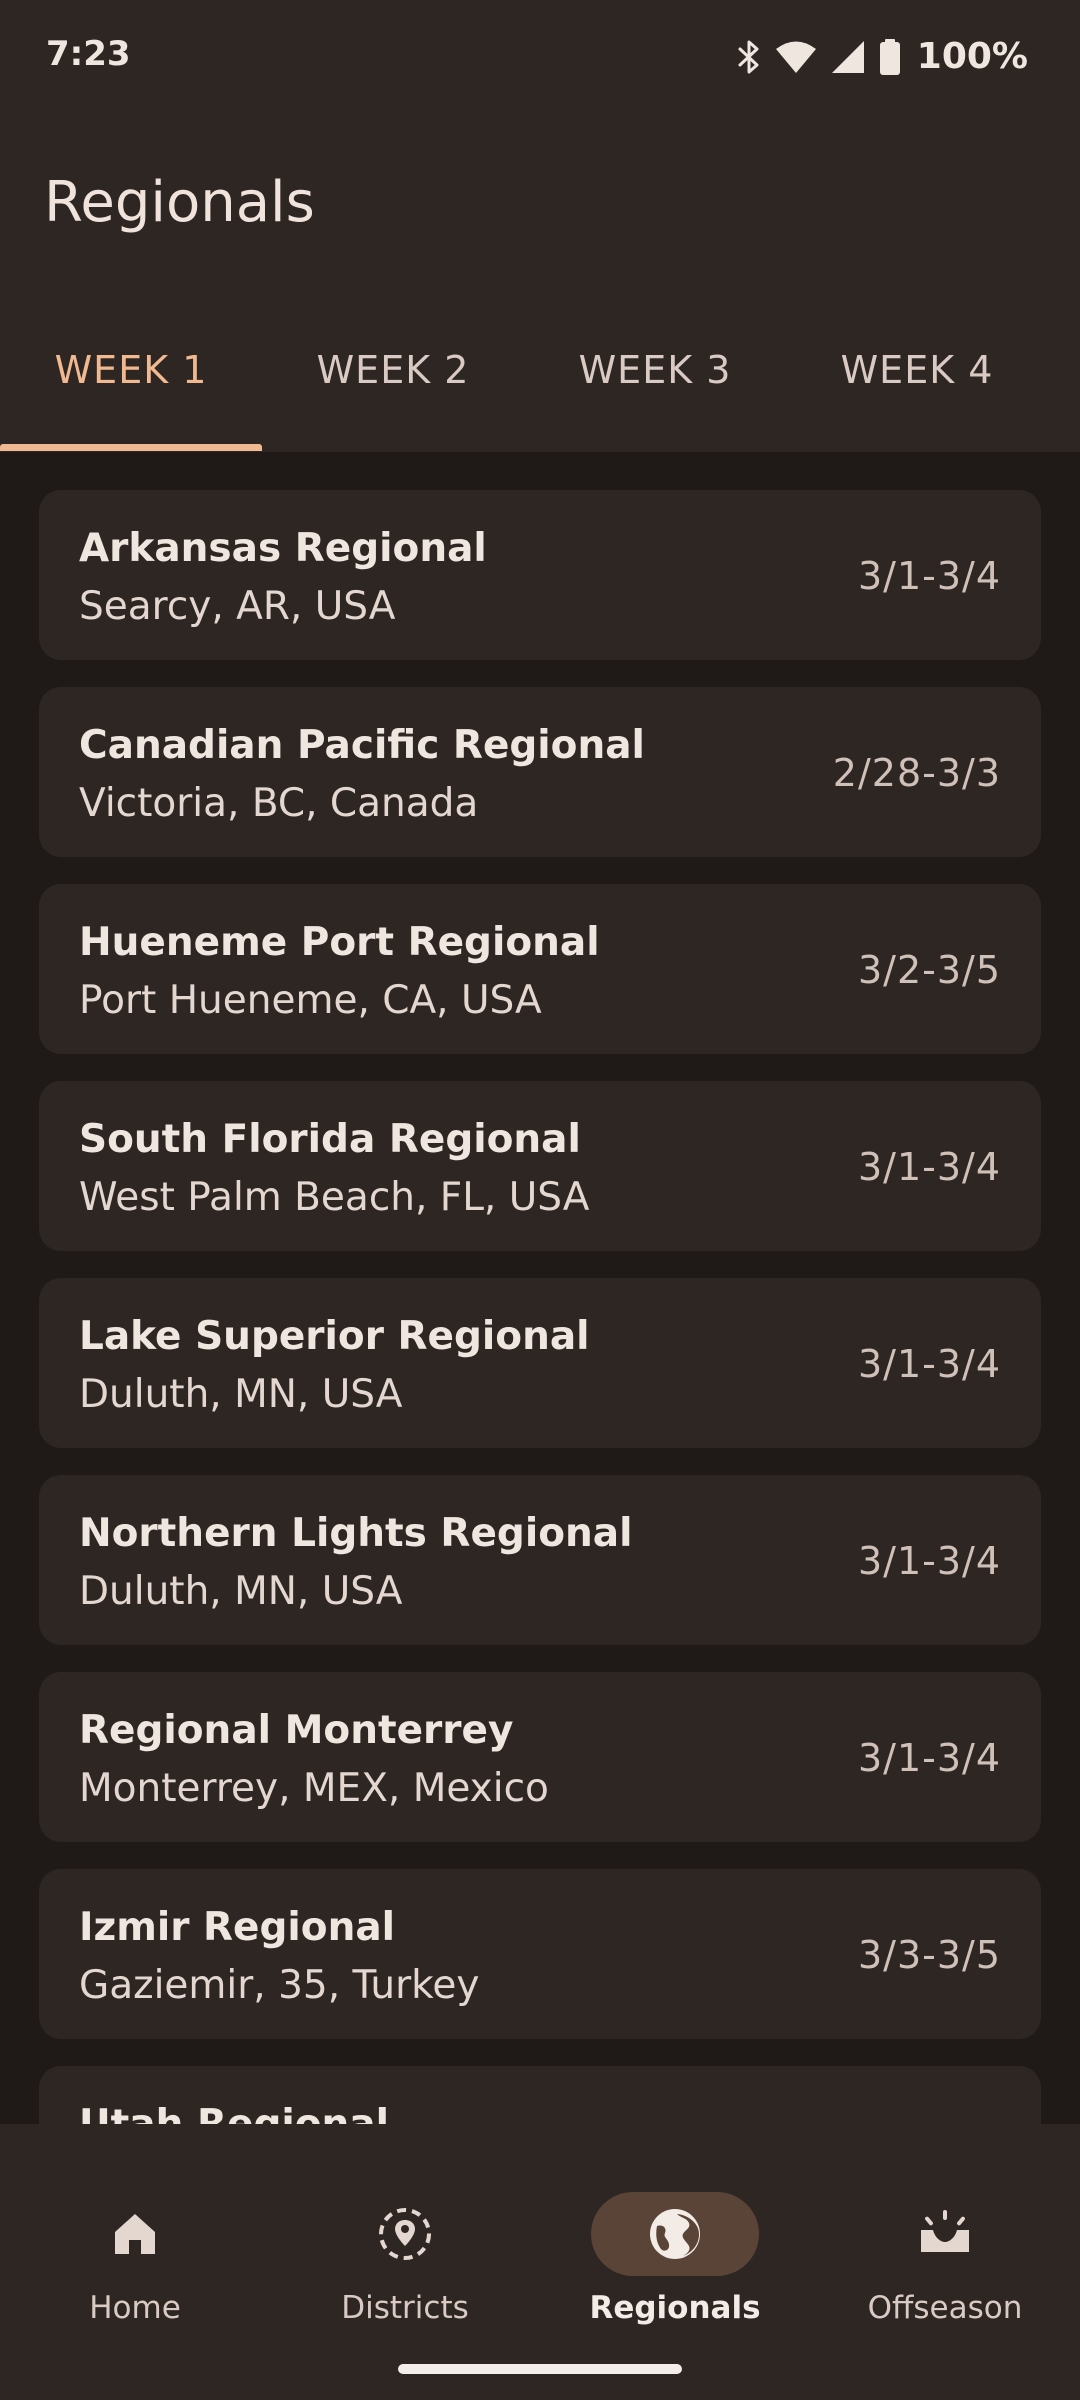  What do you see at coordinates (945, 2308) in the screenshot?
I see `nav-label: Offseason` at bounding box center [945, 2308].